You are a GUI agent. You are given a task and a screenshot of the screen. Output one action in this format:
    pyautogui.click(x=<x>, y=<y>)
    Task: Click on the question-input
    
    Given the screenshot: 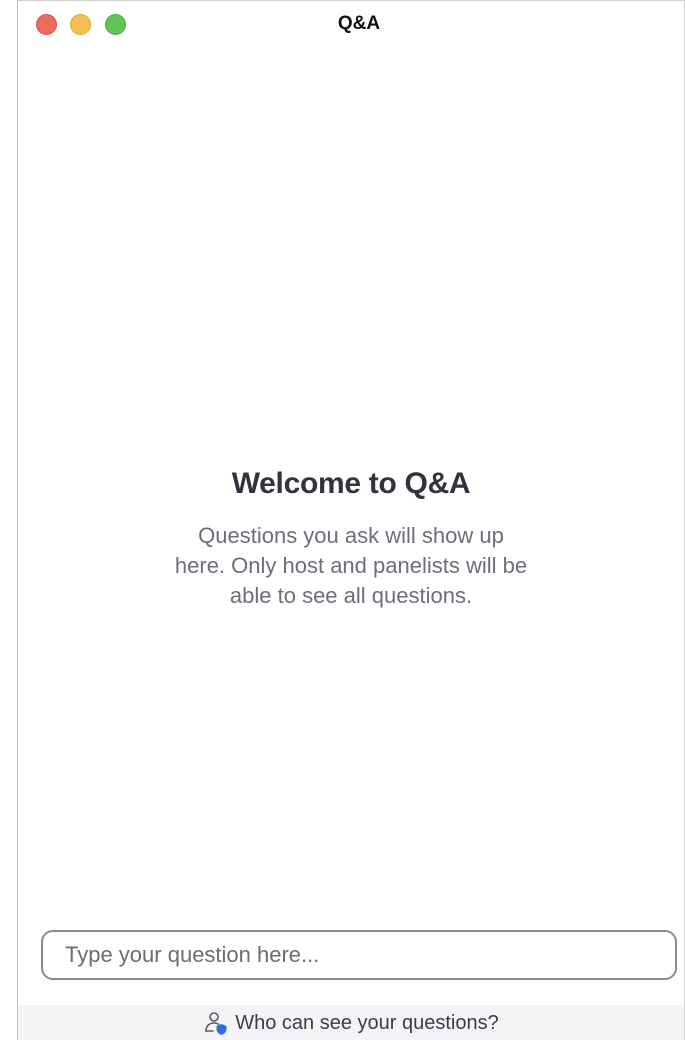 What is the action you would take?
    pyautogui.click(x=359, y=955)
    